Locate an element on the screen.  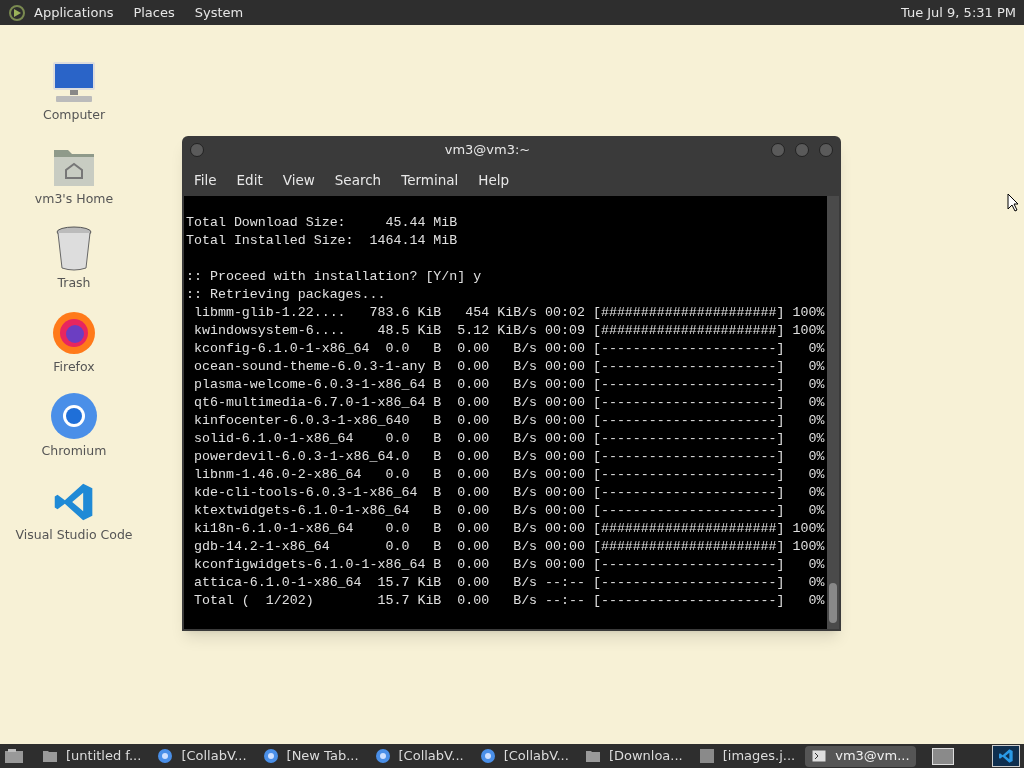
window-title: vm3@vm3:~ is located at coordinates (487, 150).